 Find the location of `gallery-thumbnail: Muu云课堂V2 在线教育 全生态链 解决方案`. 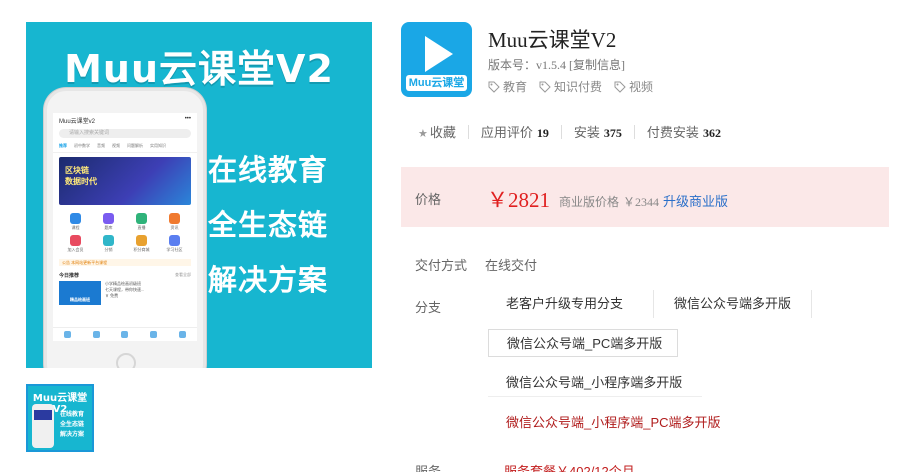

gallery-thumbnail: Muu云课堂V2 在线教育 全生态链 解决方案 is located at coordinates (60, 418).